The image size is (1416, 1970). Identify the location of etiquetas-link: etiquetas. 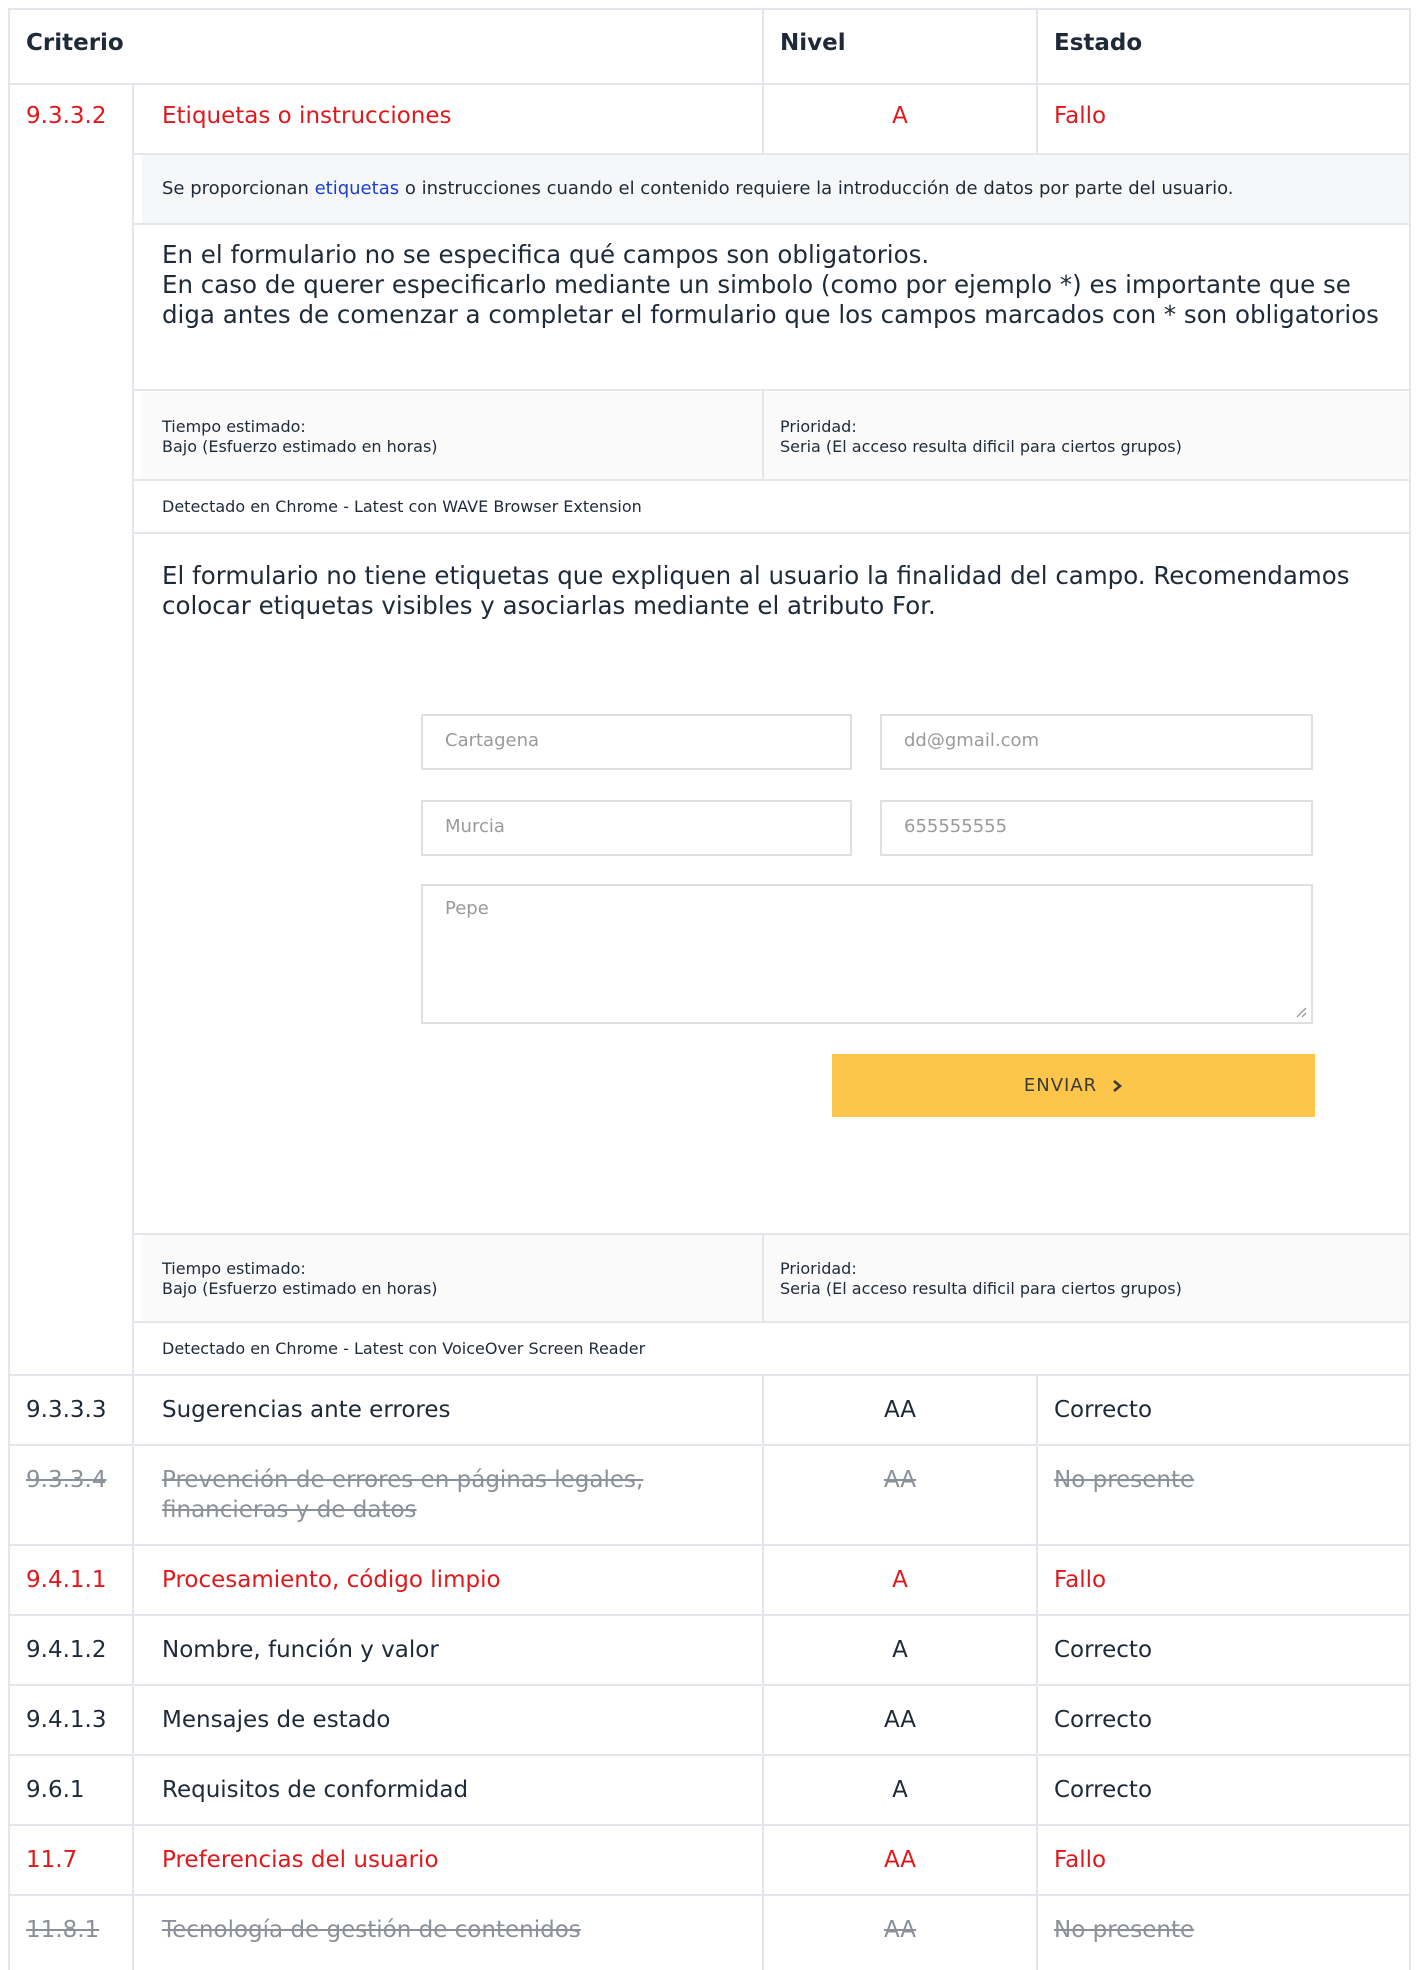
(357, 188).